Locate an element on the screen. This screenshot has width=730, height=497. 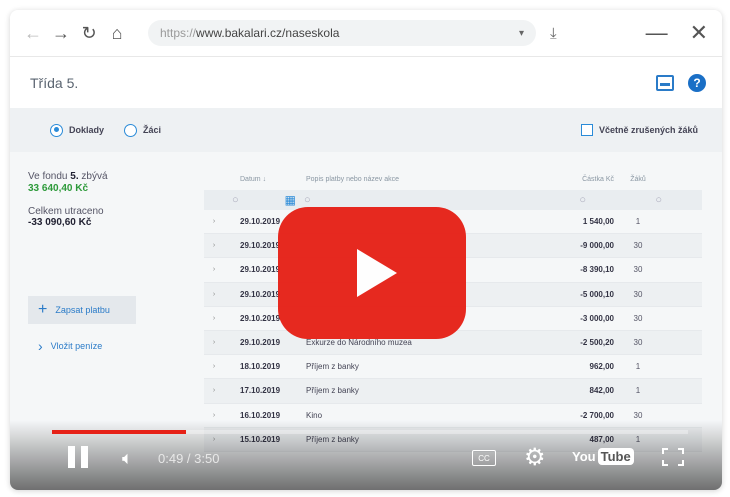
volume-icon: 🔈︎ is located at coordinates (127, 458).